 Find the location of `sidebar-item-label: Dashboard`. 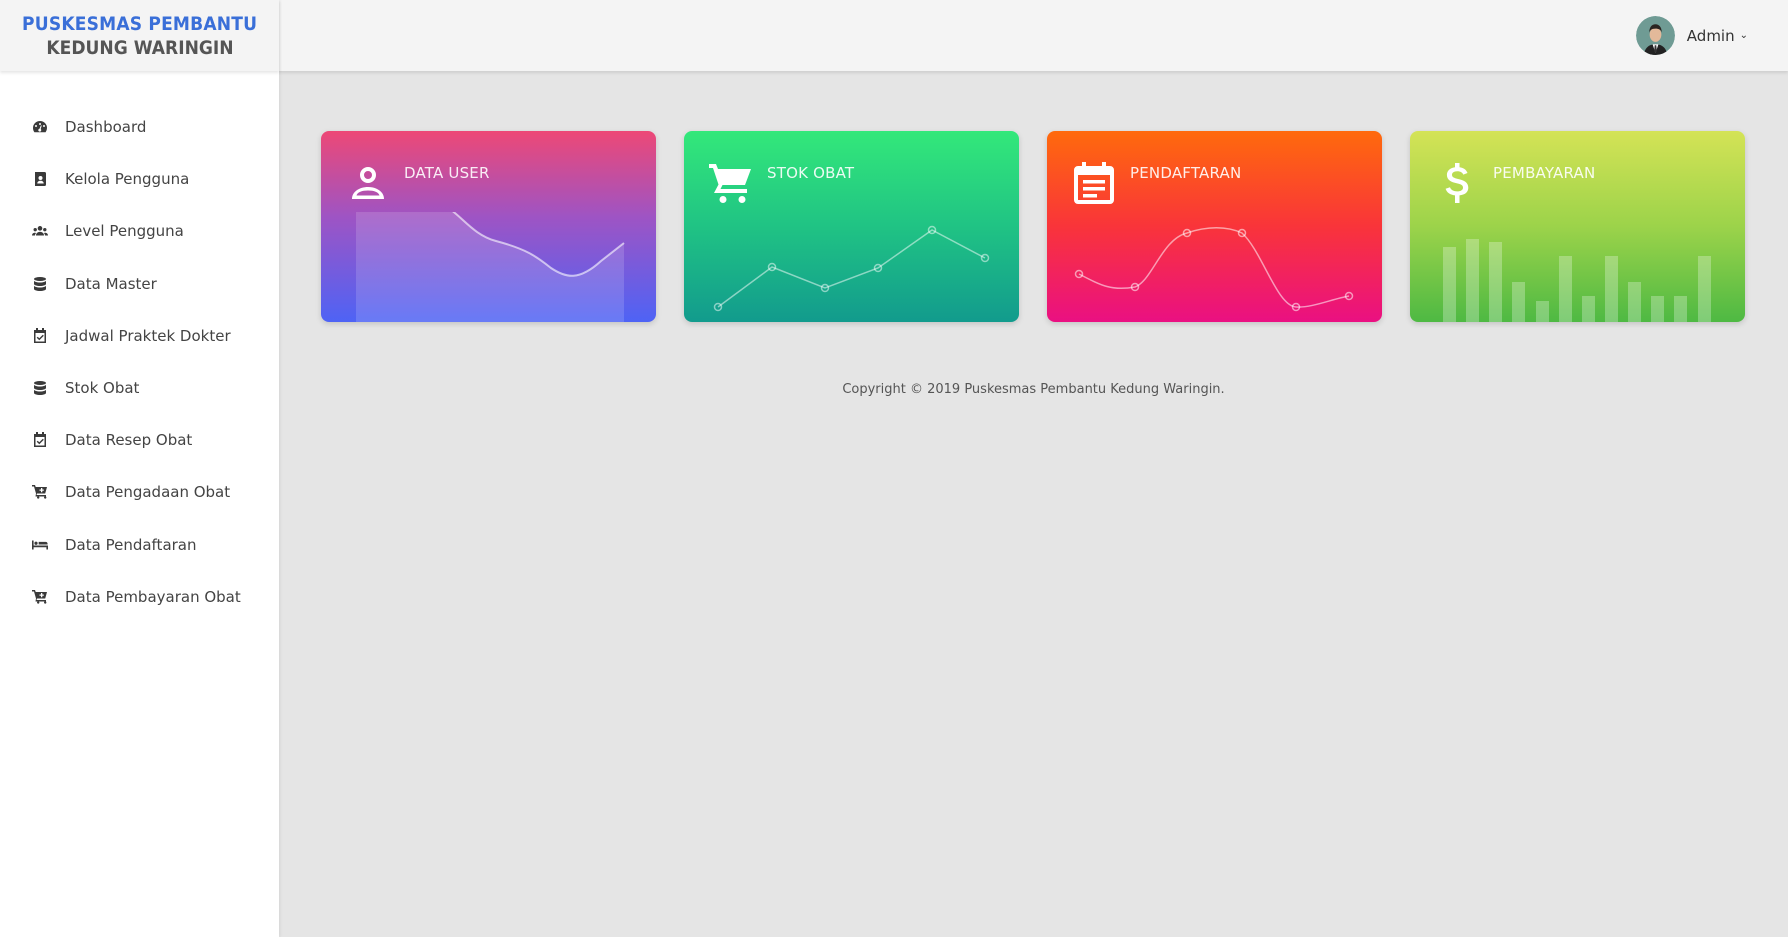

sidebar-item-label: Dashboard is located at coordinates (106, 127).